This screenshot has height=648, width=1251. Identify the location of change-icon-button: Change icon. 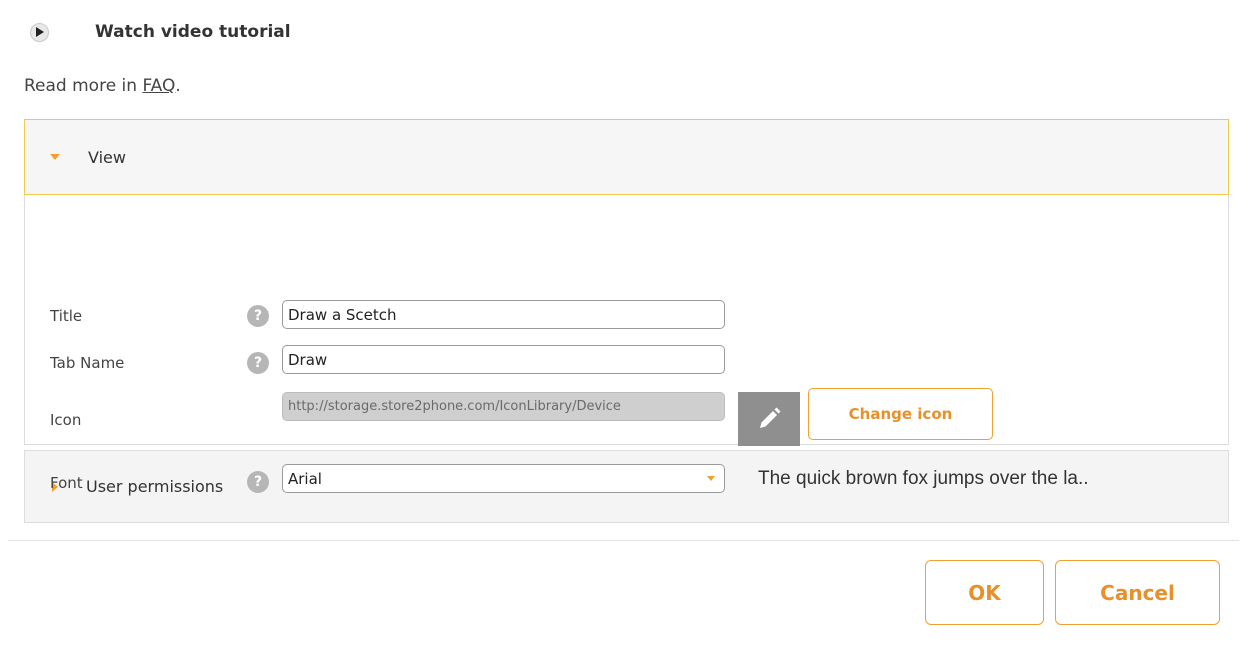
(900, 414).